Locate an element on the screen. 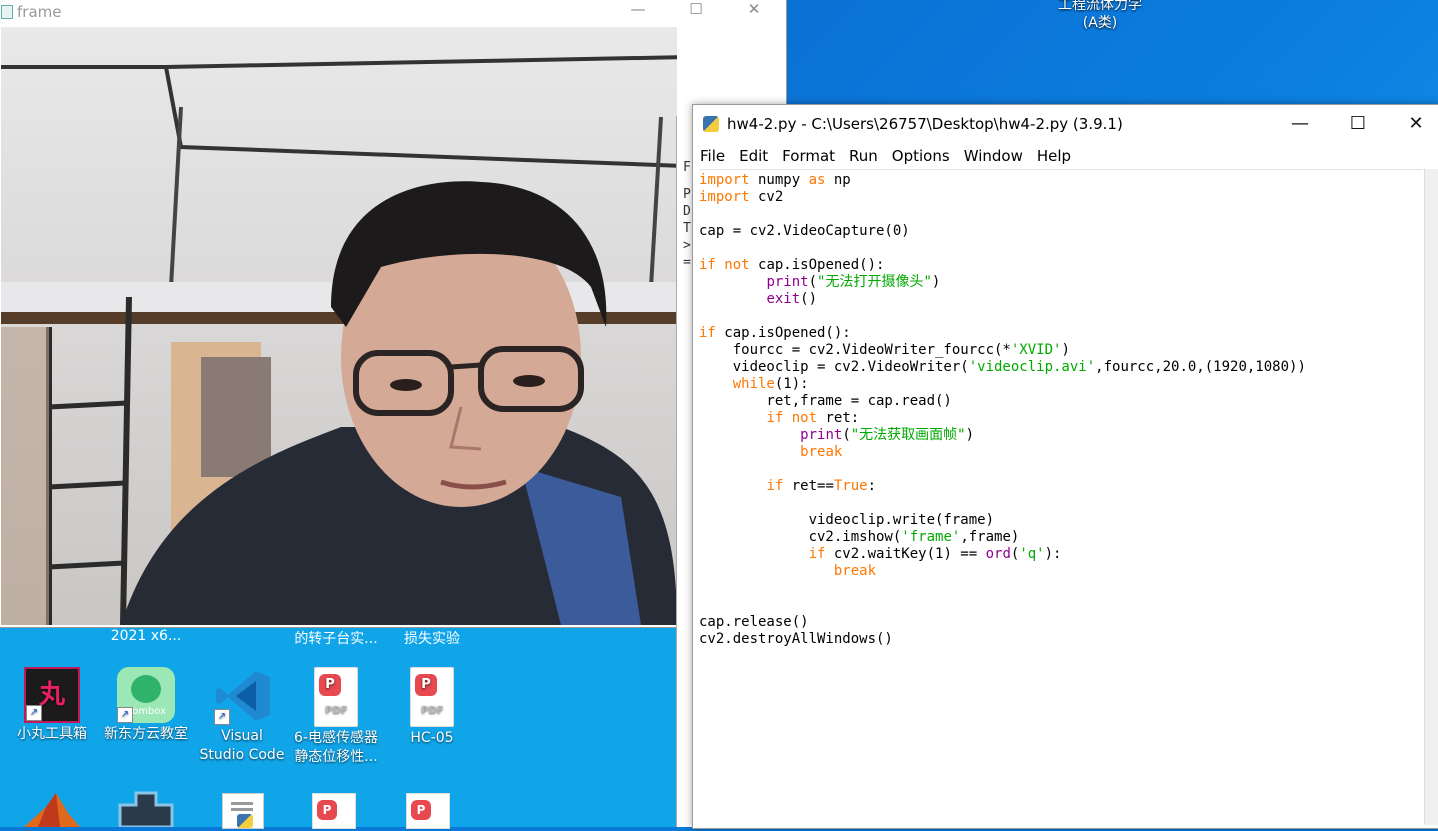 The width and height of the screenshot is (1438, 831). menu-format: Format is located at coordinates (808, 156).